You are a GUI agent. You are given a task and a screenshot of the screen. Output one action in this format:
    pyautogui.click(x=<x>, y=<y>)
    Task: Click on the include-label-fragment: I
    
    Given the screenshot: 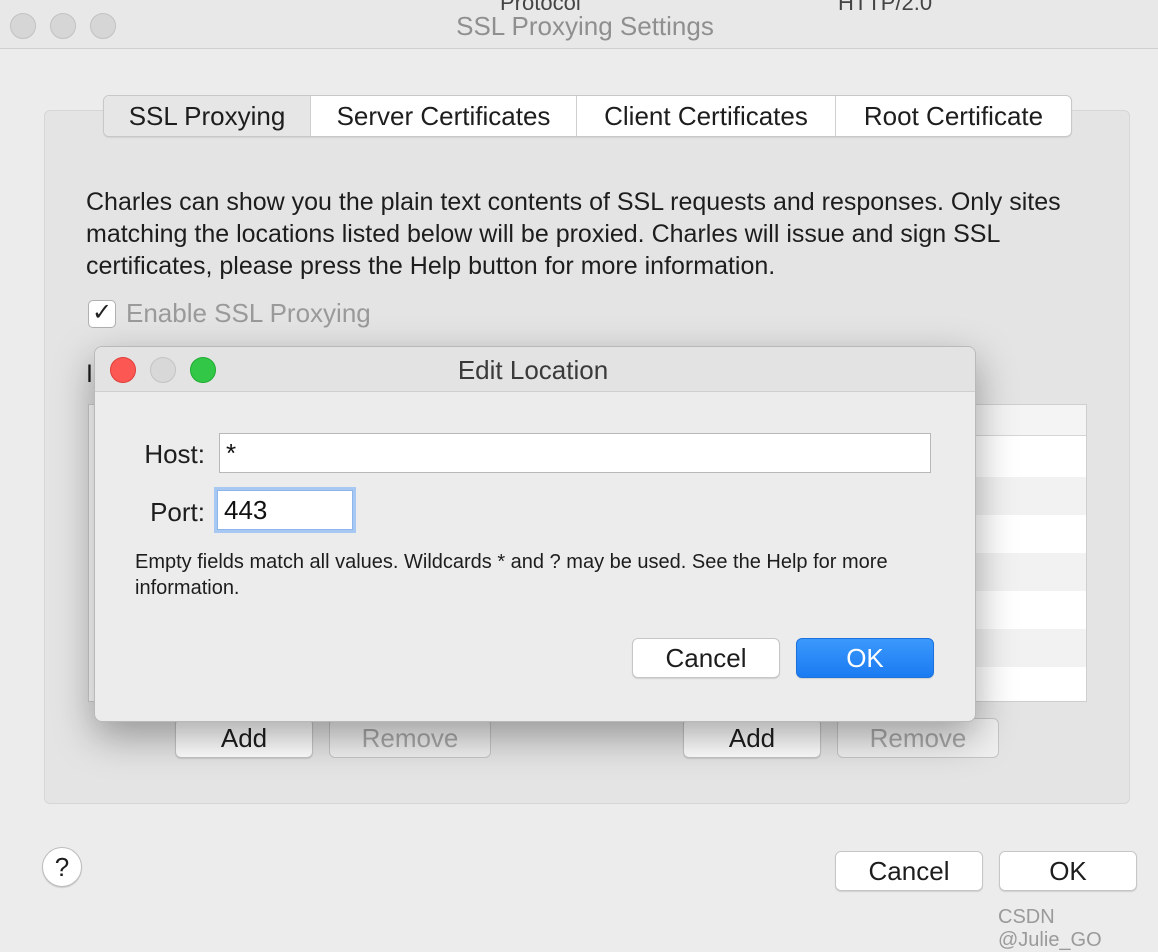 What is the action you would take?
    pyautogui.click(x=89, y=374)
    